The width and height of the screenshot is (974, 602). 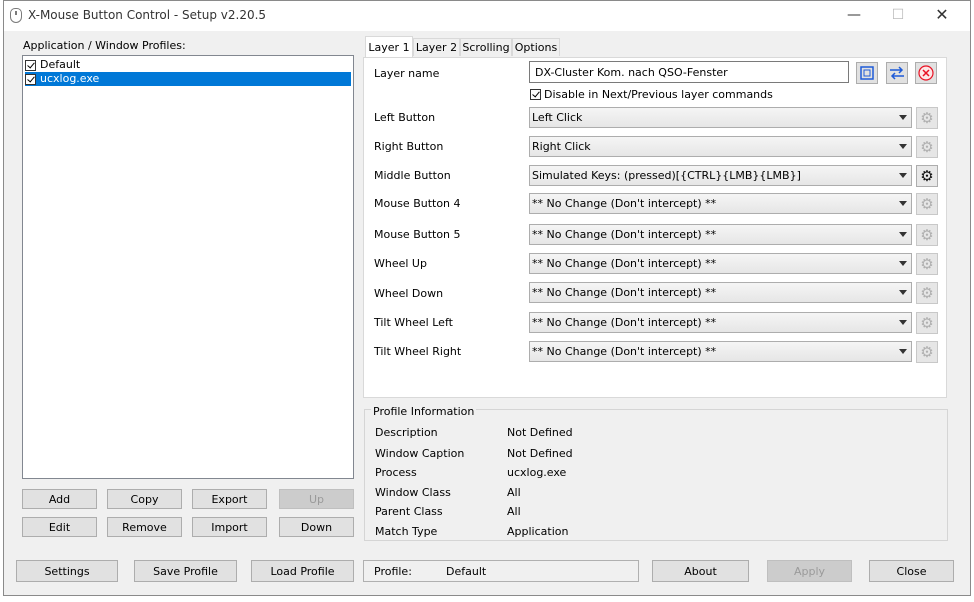 I want to click on mapping-label-wheel-up: Wheel Up, so click(x=400, y=263).